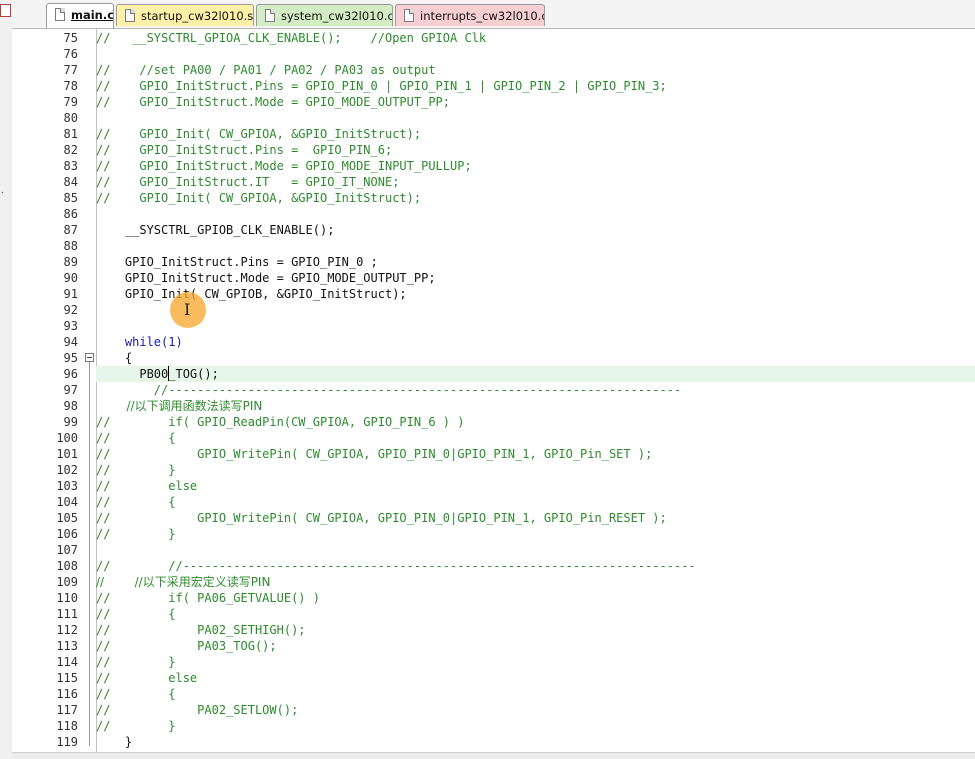 This screenshot has height=759, width=975. What do you see at coordinates (493, 755) in the screenshot?
I see `horizontal-scrollbar` at bounding box center [493, 755].